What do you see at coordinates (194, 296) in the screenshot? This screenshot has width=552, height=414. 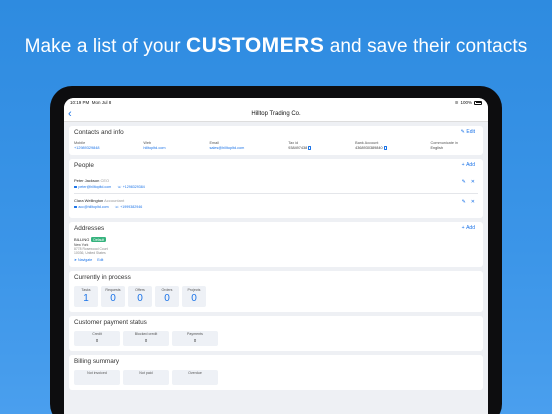 I see `stat-projects: Projects 0` at bounding box center [194, 296].